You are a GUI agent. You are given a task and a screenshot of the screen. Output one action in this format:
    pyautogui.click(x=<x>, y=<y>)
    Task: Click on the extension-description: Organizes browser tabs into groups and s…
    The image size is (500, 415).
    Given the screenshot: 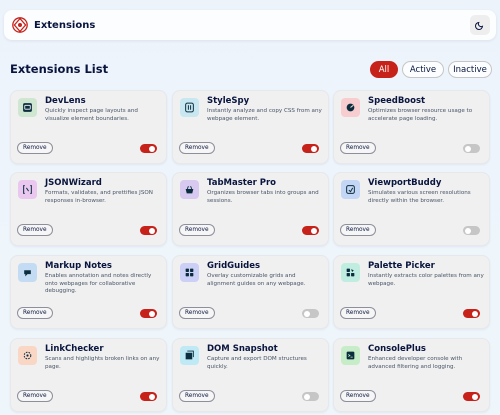 What is the action you would take?
    pyautogui.click(x=263, y=197)
    